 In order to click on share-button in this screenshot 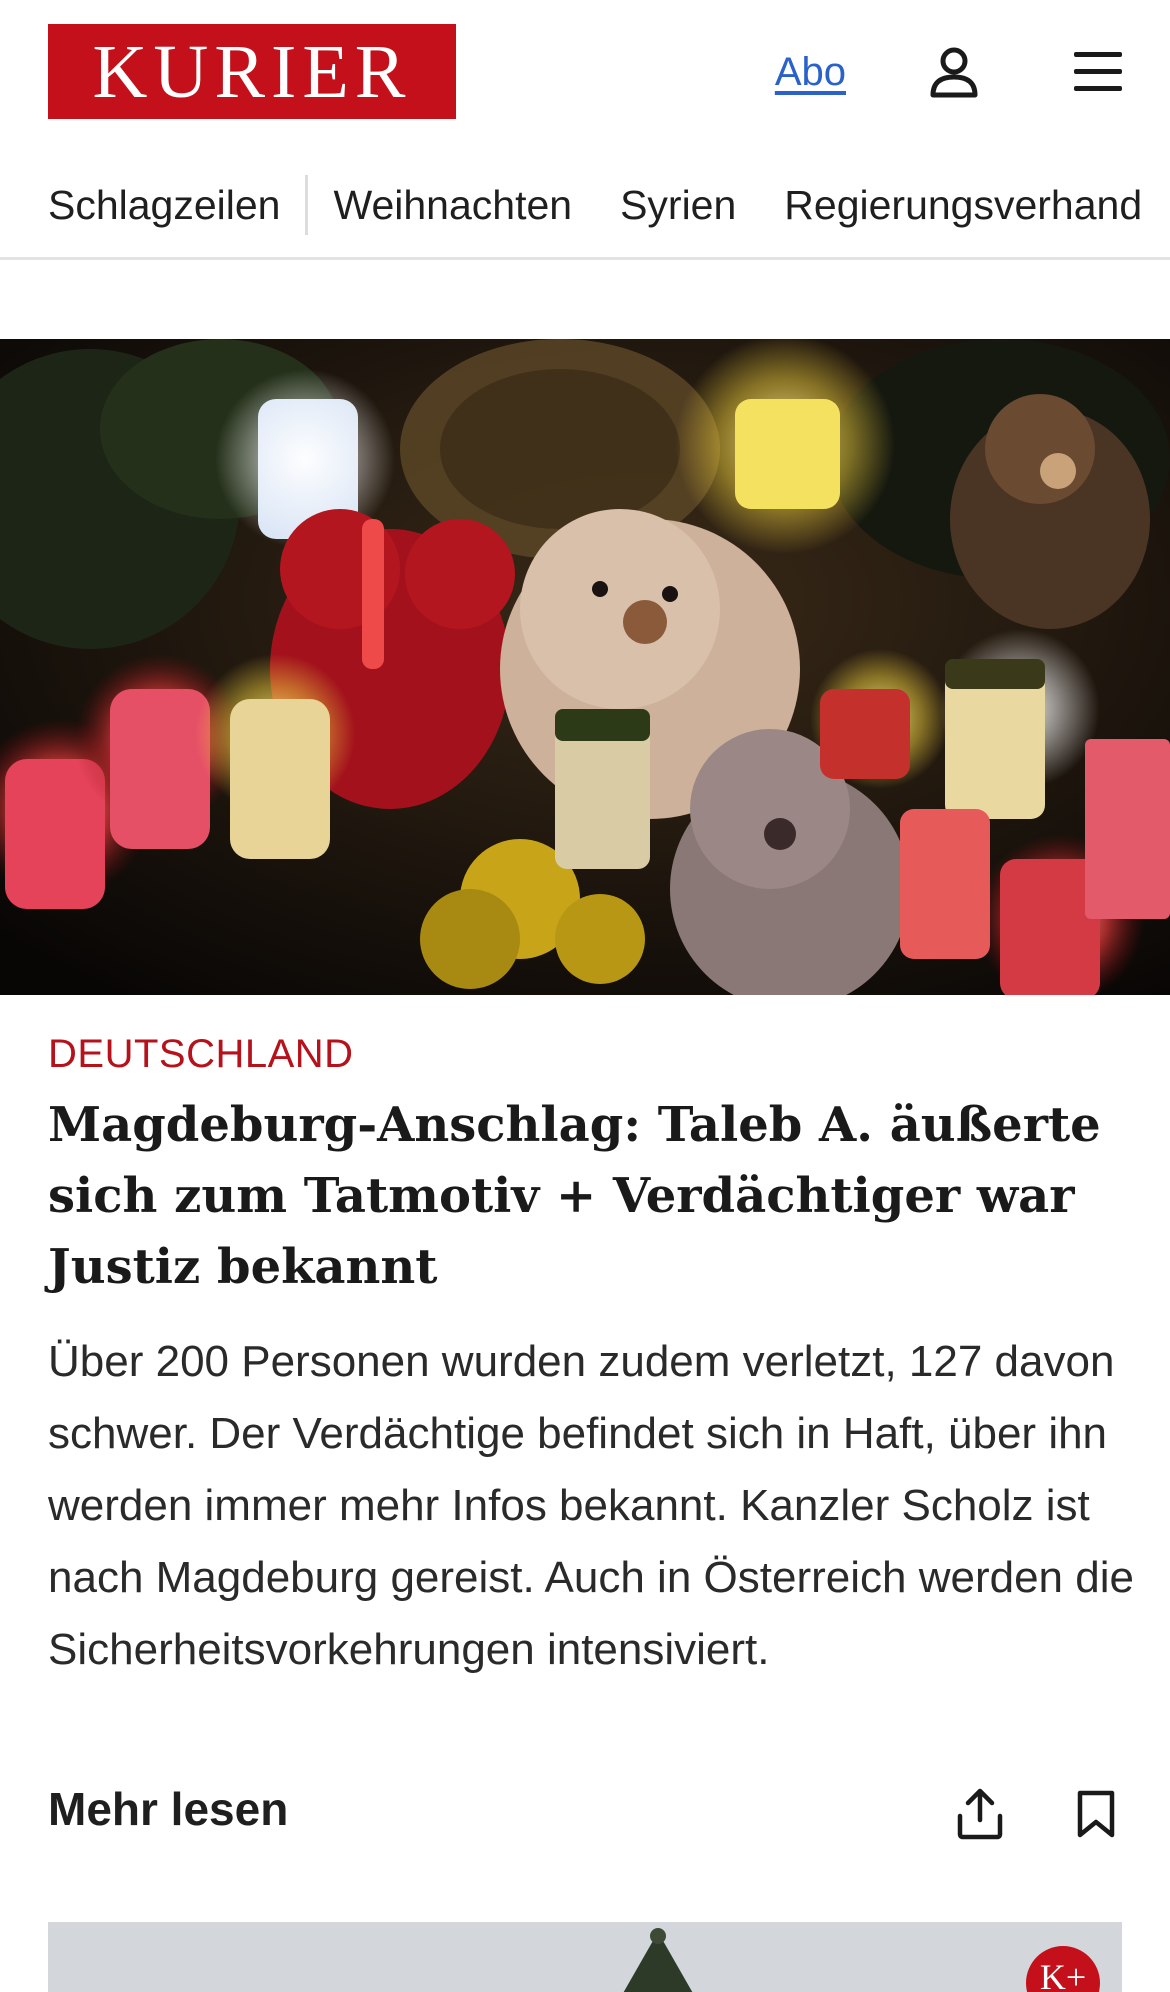, I will do `click(980, 1814)`.